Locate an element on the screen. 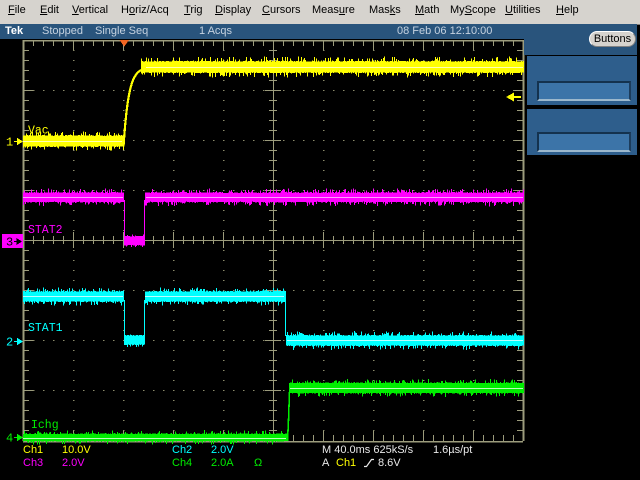  svg-text: 2 is located at coordinates (9, 343).